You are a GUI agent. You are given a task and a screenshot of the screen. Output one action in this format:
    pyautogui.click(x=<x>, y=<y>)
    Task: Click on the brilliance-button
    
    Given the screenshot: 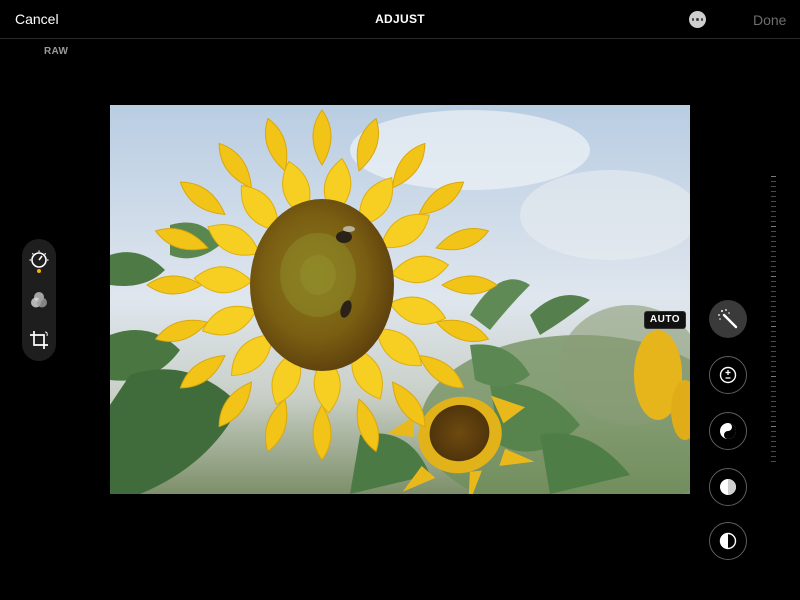 What is the action you would take?
    pyautogui.click(x=728, y=431)
    